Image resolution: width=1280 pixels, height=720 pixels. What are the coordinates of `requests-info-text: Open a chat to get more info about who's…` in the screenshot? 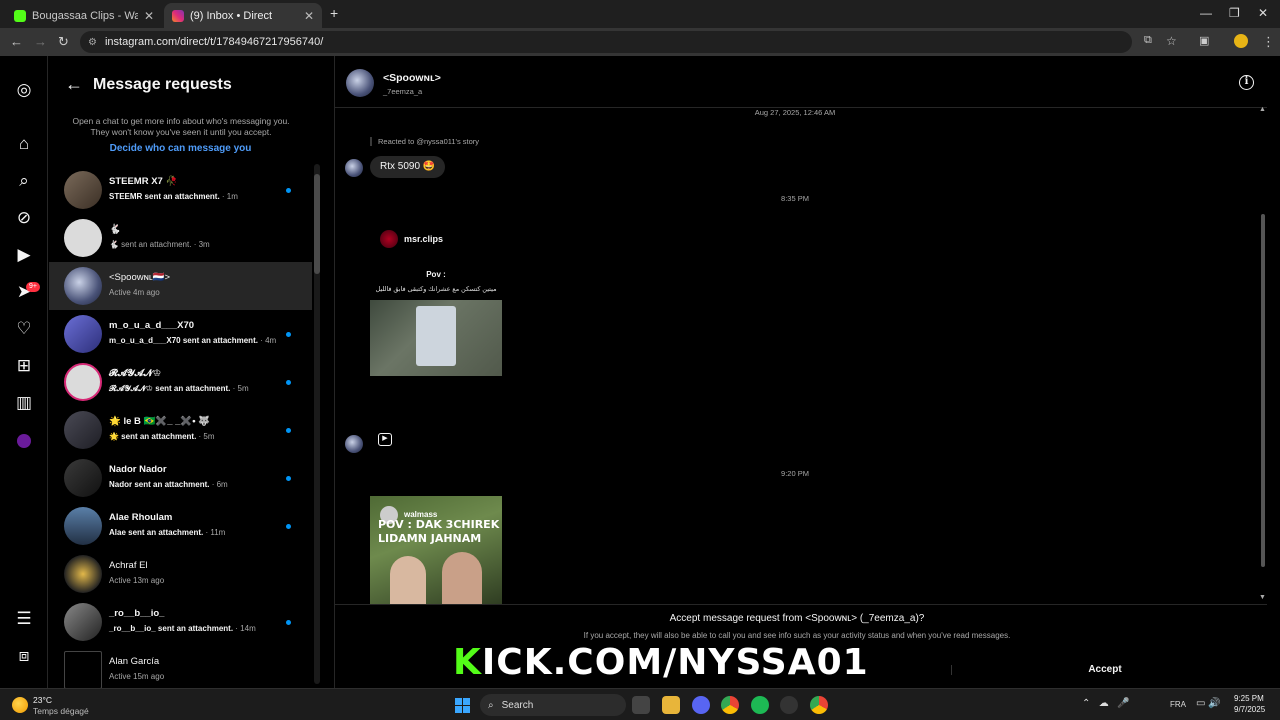 It's located at (181, 126).